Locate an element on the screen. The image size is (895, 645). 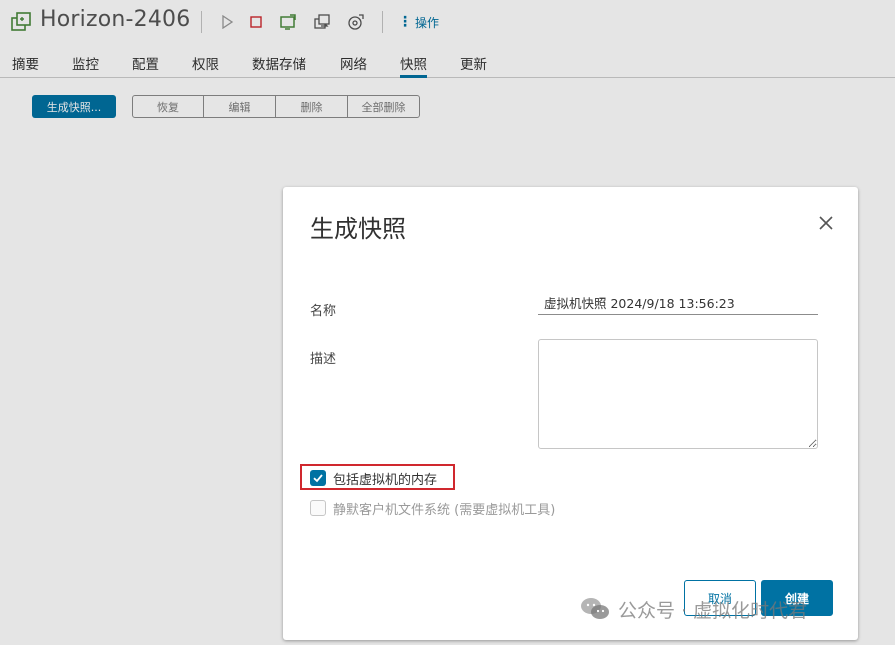
dialog-title: 生成快照 is located at coordinates (358, 229).